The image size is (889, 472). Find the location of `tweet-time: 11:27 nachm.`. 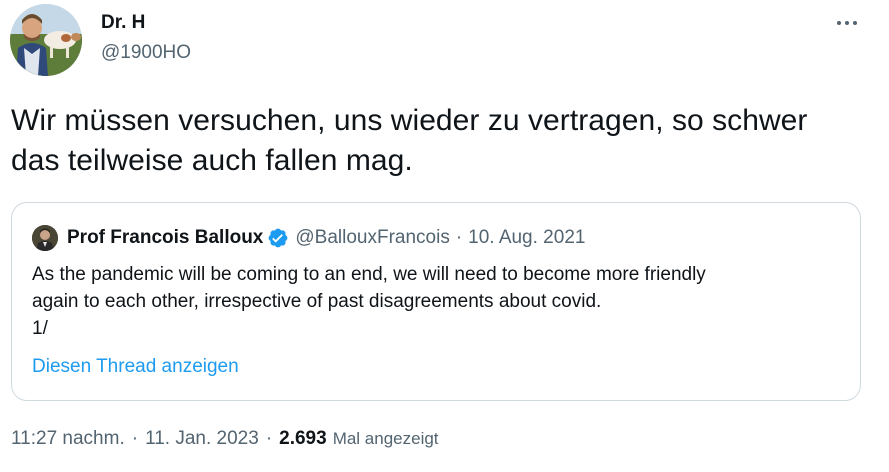

tweet-time: 11:27 nachm. is located at coordinates (68, 439).